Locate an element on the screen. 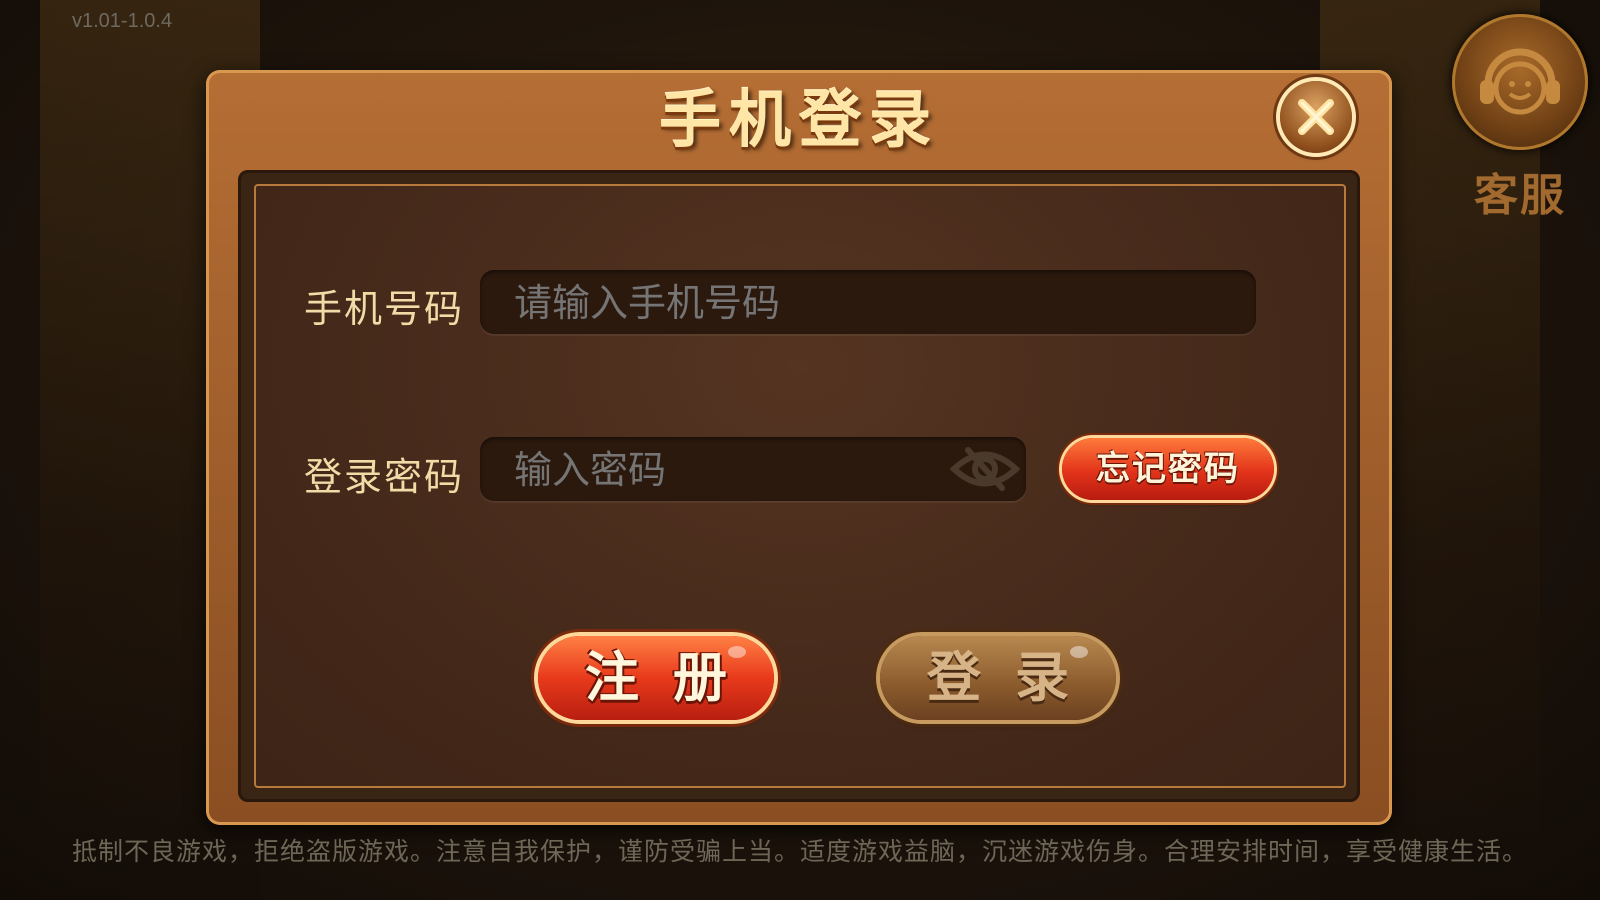 This screenshot has height=900, width=1600. customer-service-label: 客服 is located at coordinates (1520, 195).